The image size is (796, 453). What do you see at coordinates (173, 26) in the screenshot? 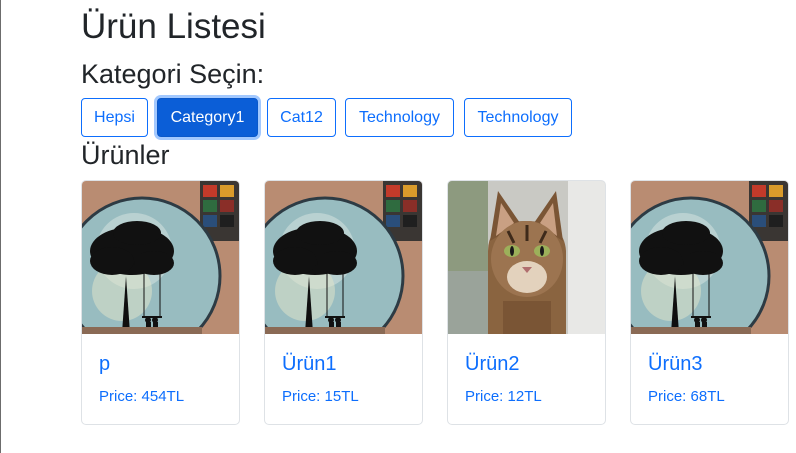
I see `page-title: Ürün Listesi` at bounding box center [173, 26].